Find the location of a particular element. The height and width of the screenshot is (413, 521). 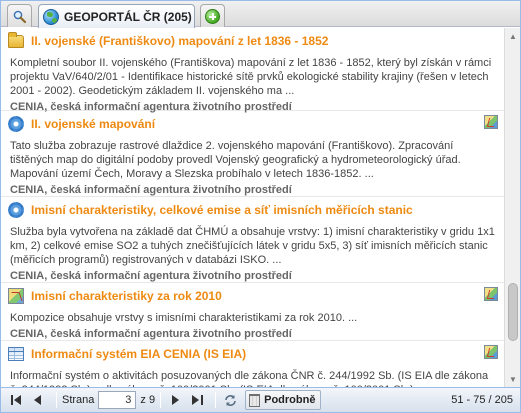

table-icon is located at coordinates (16, 354).